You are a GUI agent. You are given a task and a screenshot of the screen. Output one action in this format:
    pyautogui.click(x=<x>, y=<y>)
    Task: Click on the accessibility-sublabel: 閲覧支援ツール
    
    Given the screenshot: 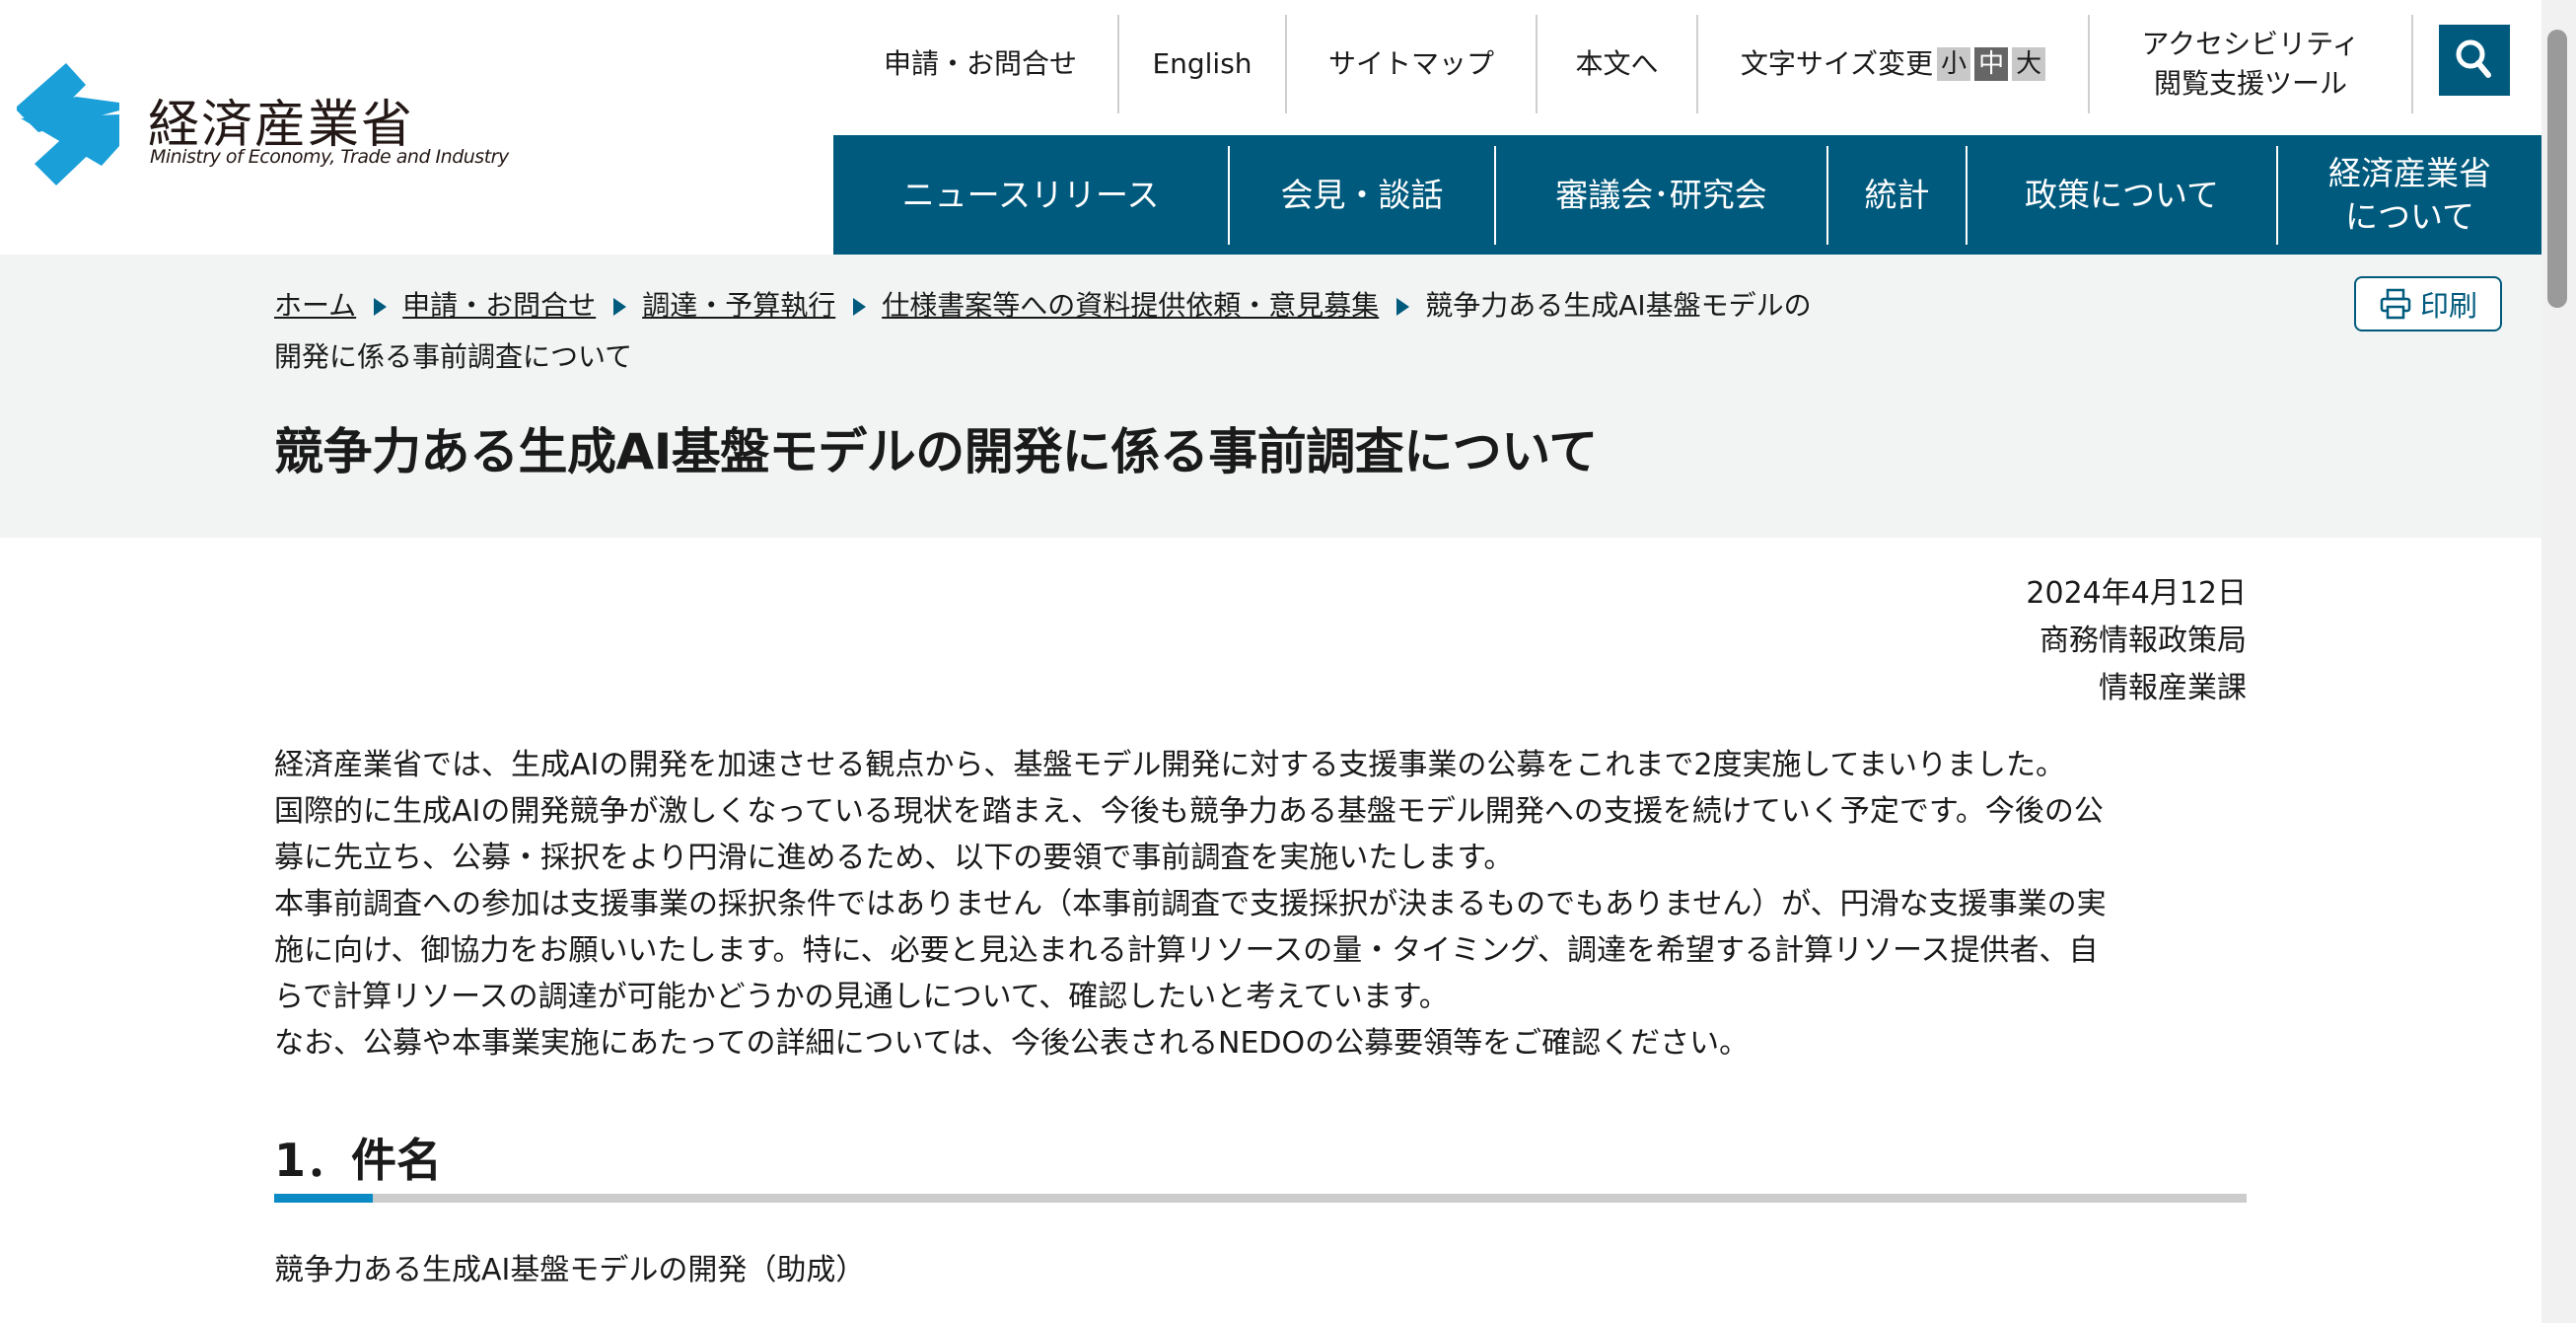 What is the action you would take?
    pyautogui.click(x=2250, y=83)
    